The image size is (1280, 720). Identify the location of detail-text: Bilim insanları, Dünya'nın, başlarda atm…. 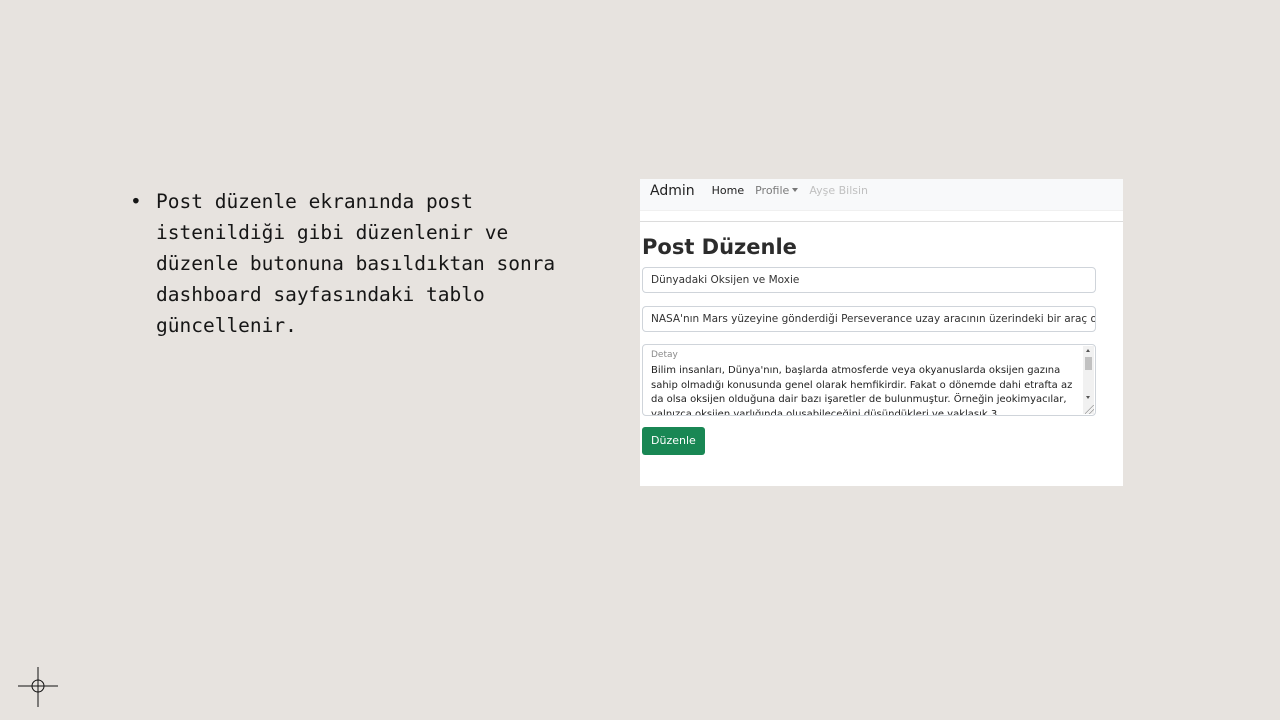
(862, 390).